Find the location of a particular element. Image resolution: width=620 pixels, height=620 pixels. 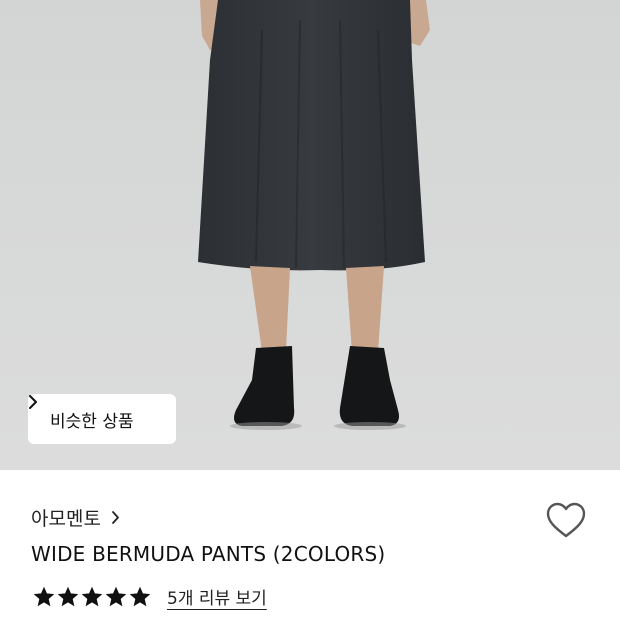

review-link: 5개 리뷰 보기 is located at coordinates (217, 596).